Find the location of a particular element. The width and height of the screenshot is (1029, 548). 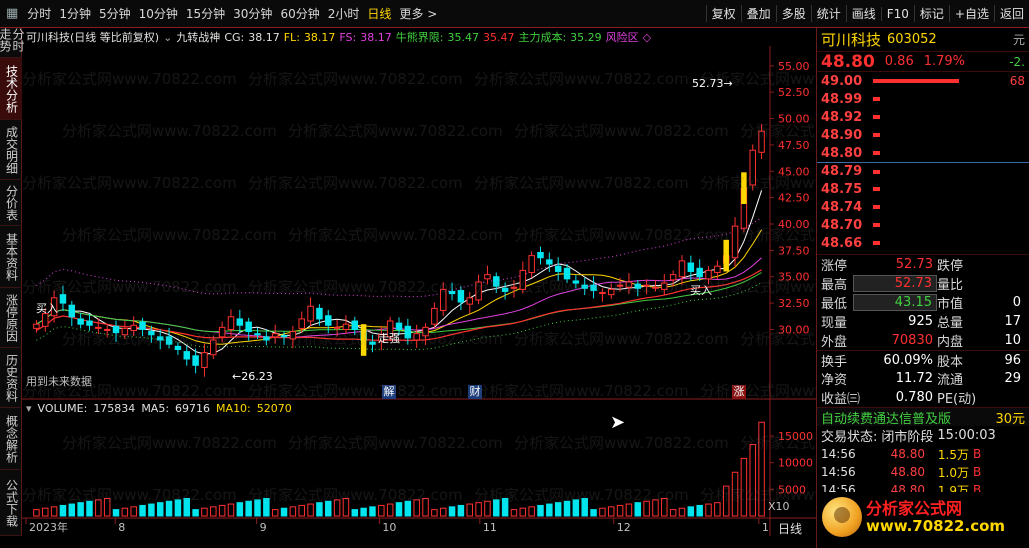

tab-more: 更多 > is located at coordinates (418, 13).